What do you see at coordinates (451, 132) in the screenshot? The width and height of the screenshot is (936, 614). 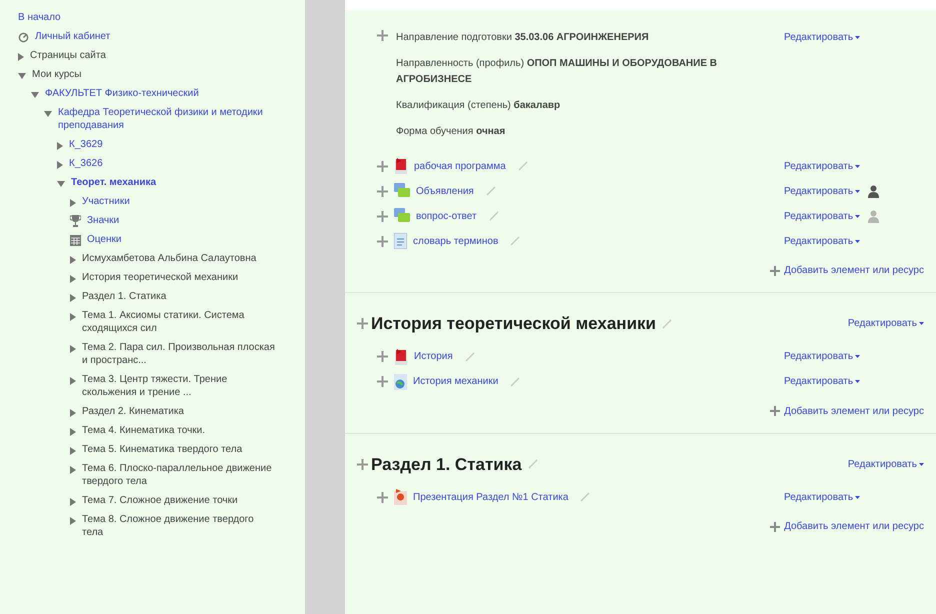 I see `summary-text: Форма обучения очная` at bounding box center [451, 132].